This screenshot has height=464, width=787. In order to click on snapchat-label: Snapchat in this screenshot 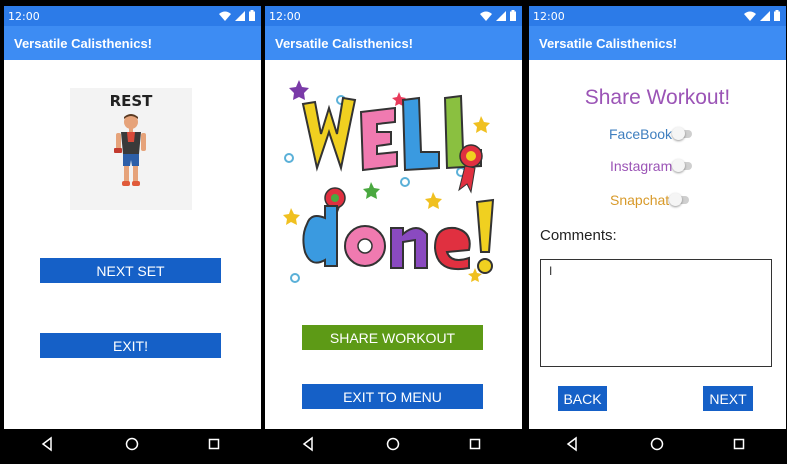, I will do `click(640, 200)`.